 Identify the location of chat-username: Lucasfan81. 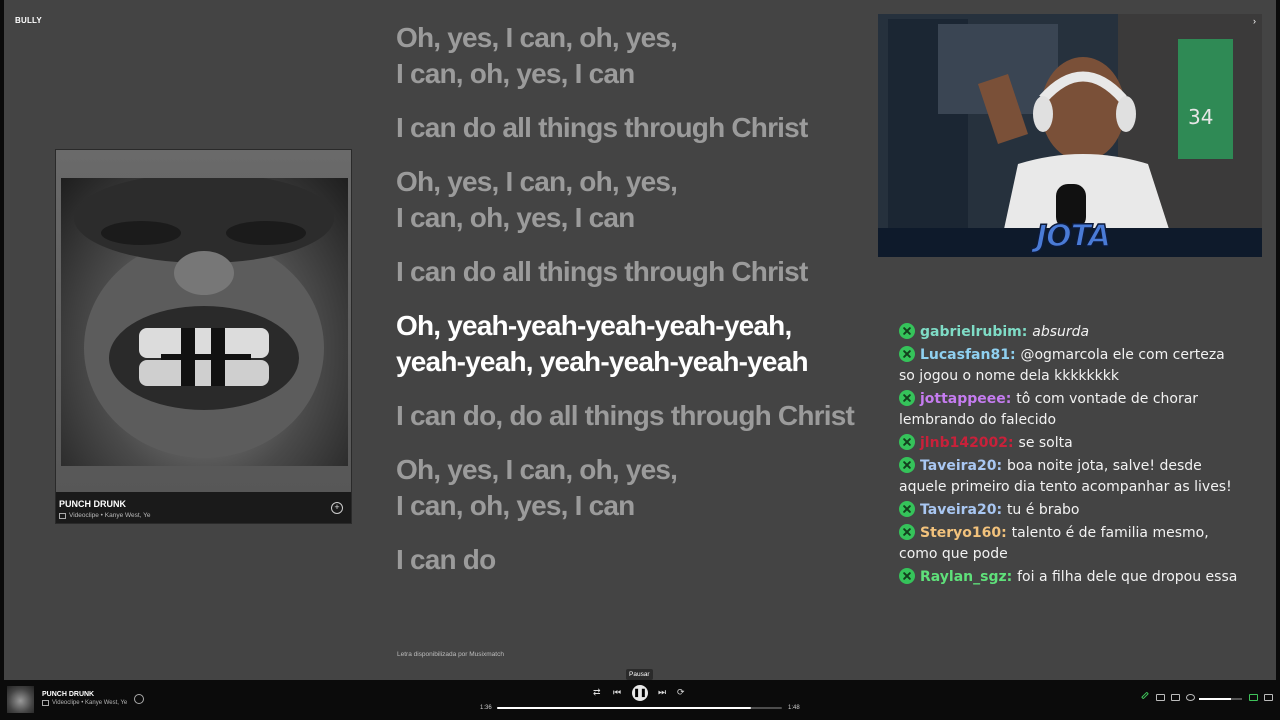
(965, 355).